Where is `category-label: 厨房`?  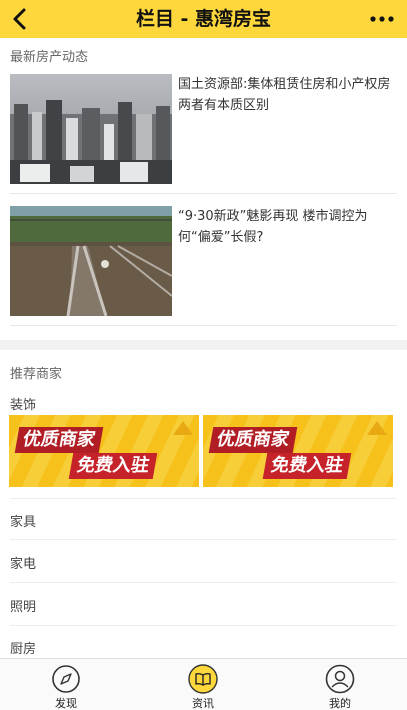 category-label: 厨房 is located at coordinates (23, 649).